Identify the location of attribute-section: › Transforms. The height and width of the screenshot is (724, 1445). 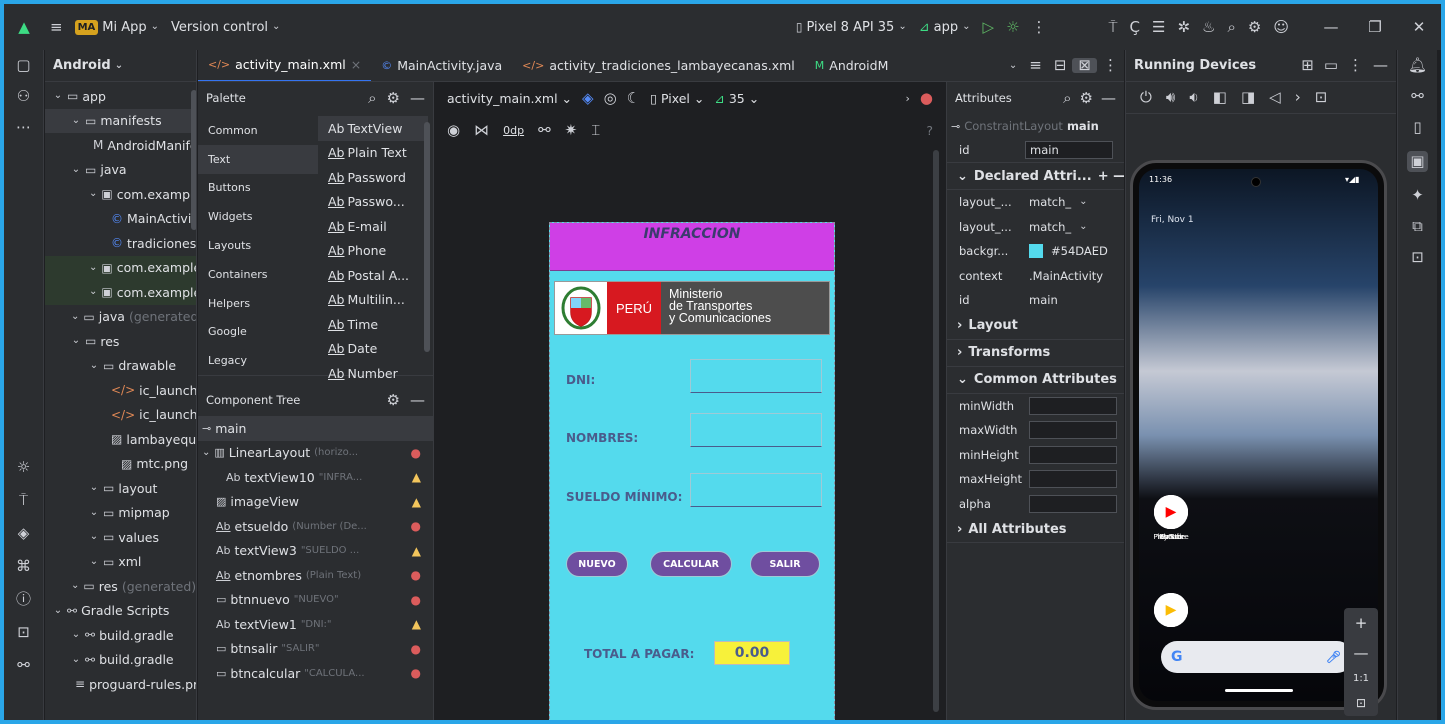
(1035, 353).